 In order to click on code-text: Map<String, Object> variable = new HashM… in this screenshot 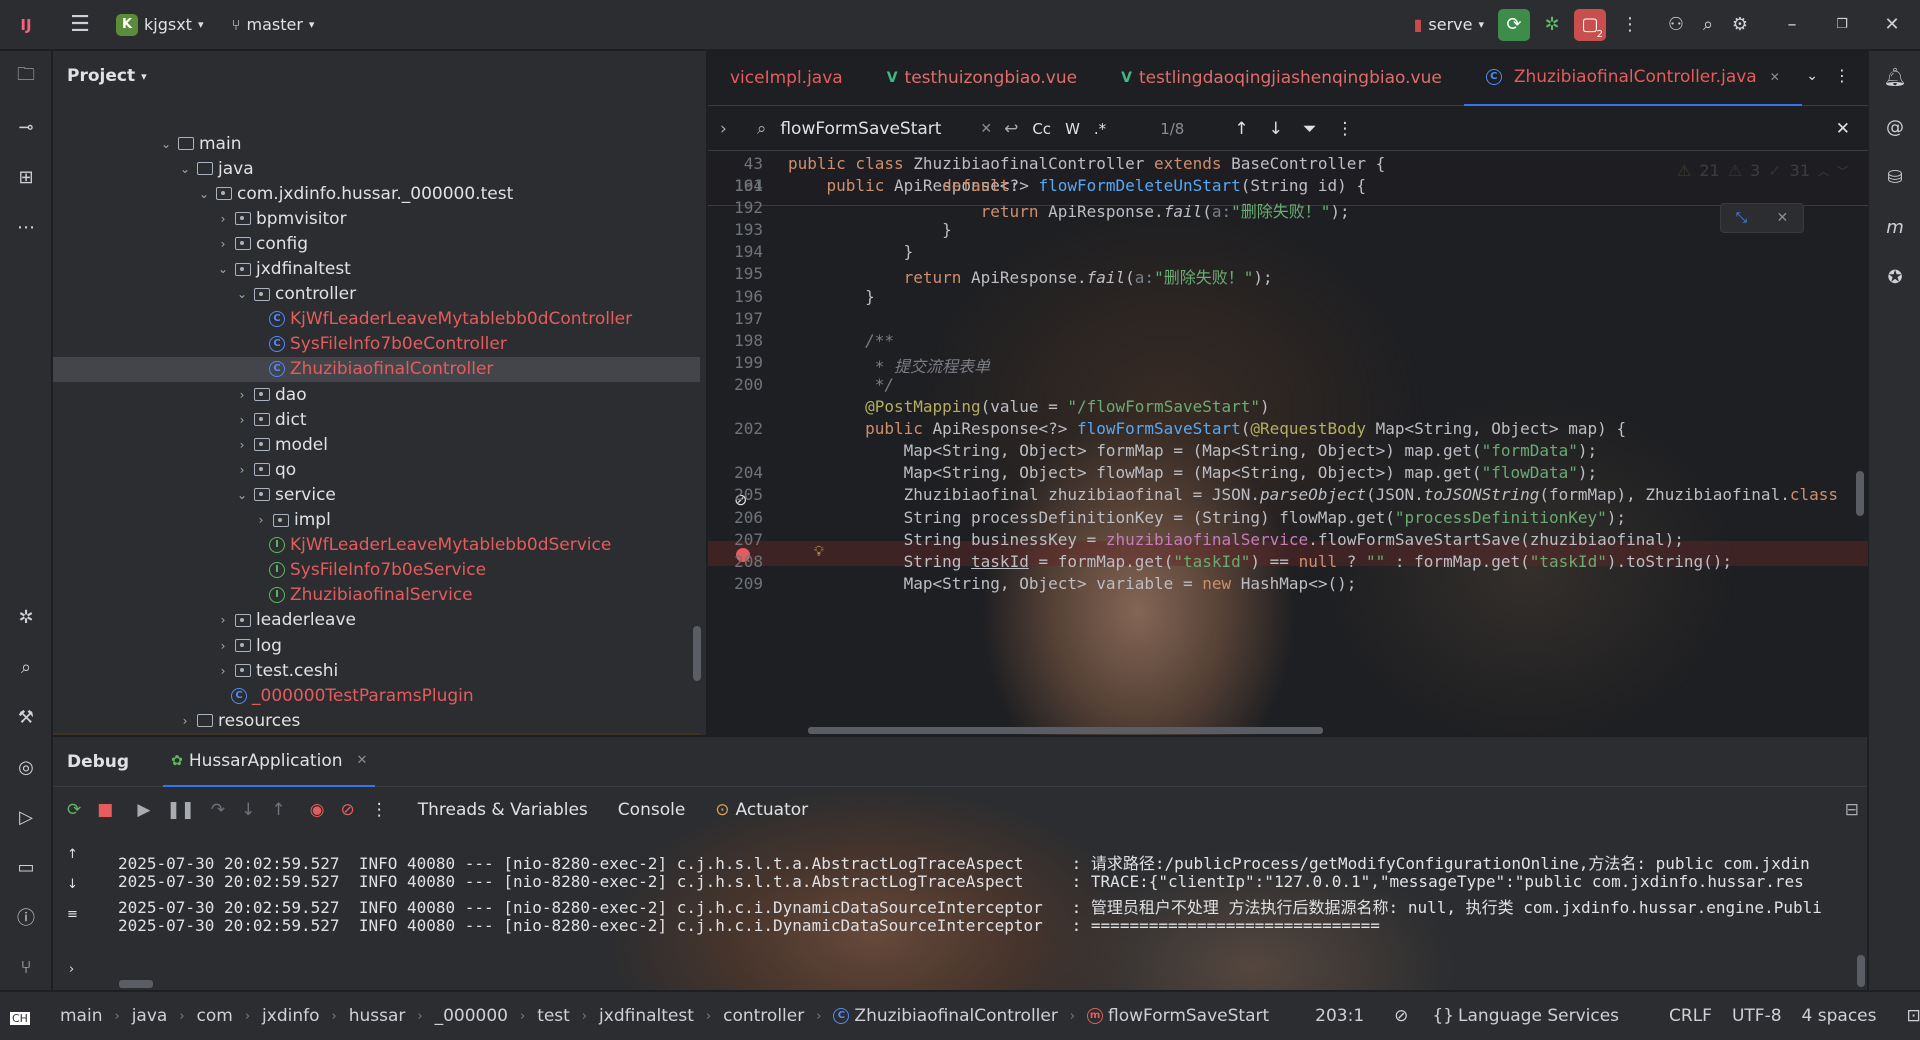, I will do `click(1072, 583)`.